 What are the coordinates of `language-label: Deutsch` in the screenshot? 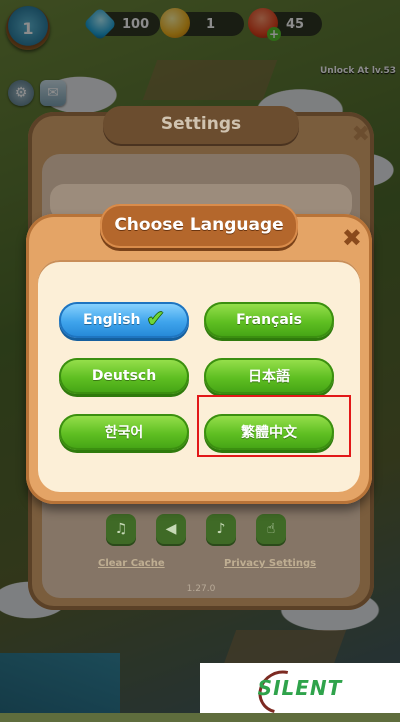 It's located at (124, 376).